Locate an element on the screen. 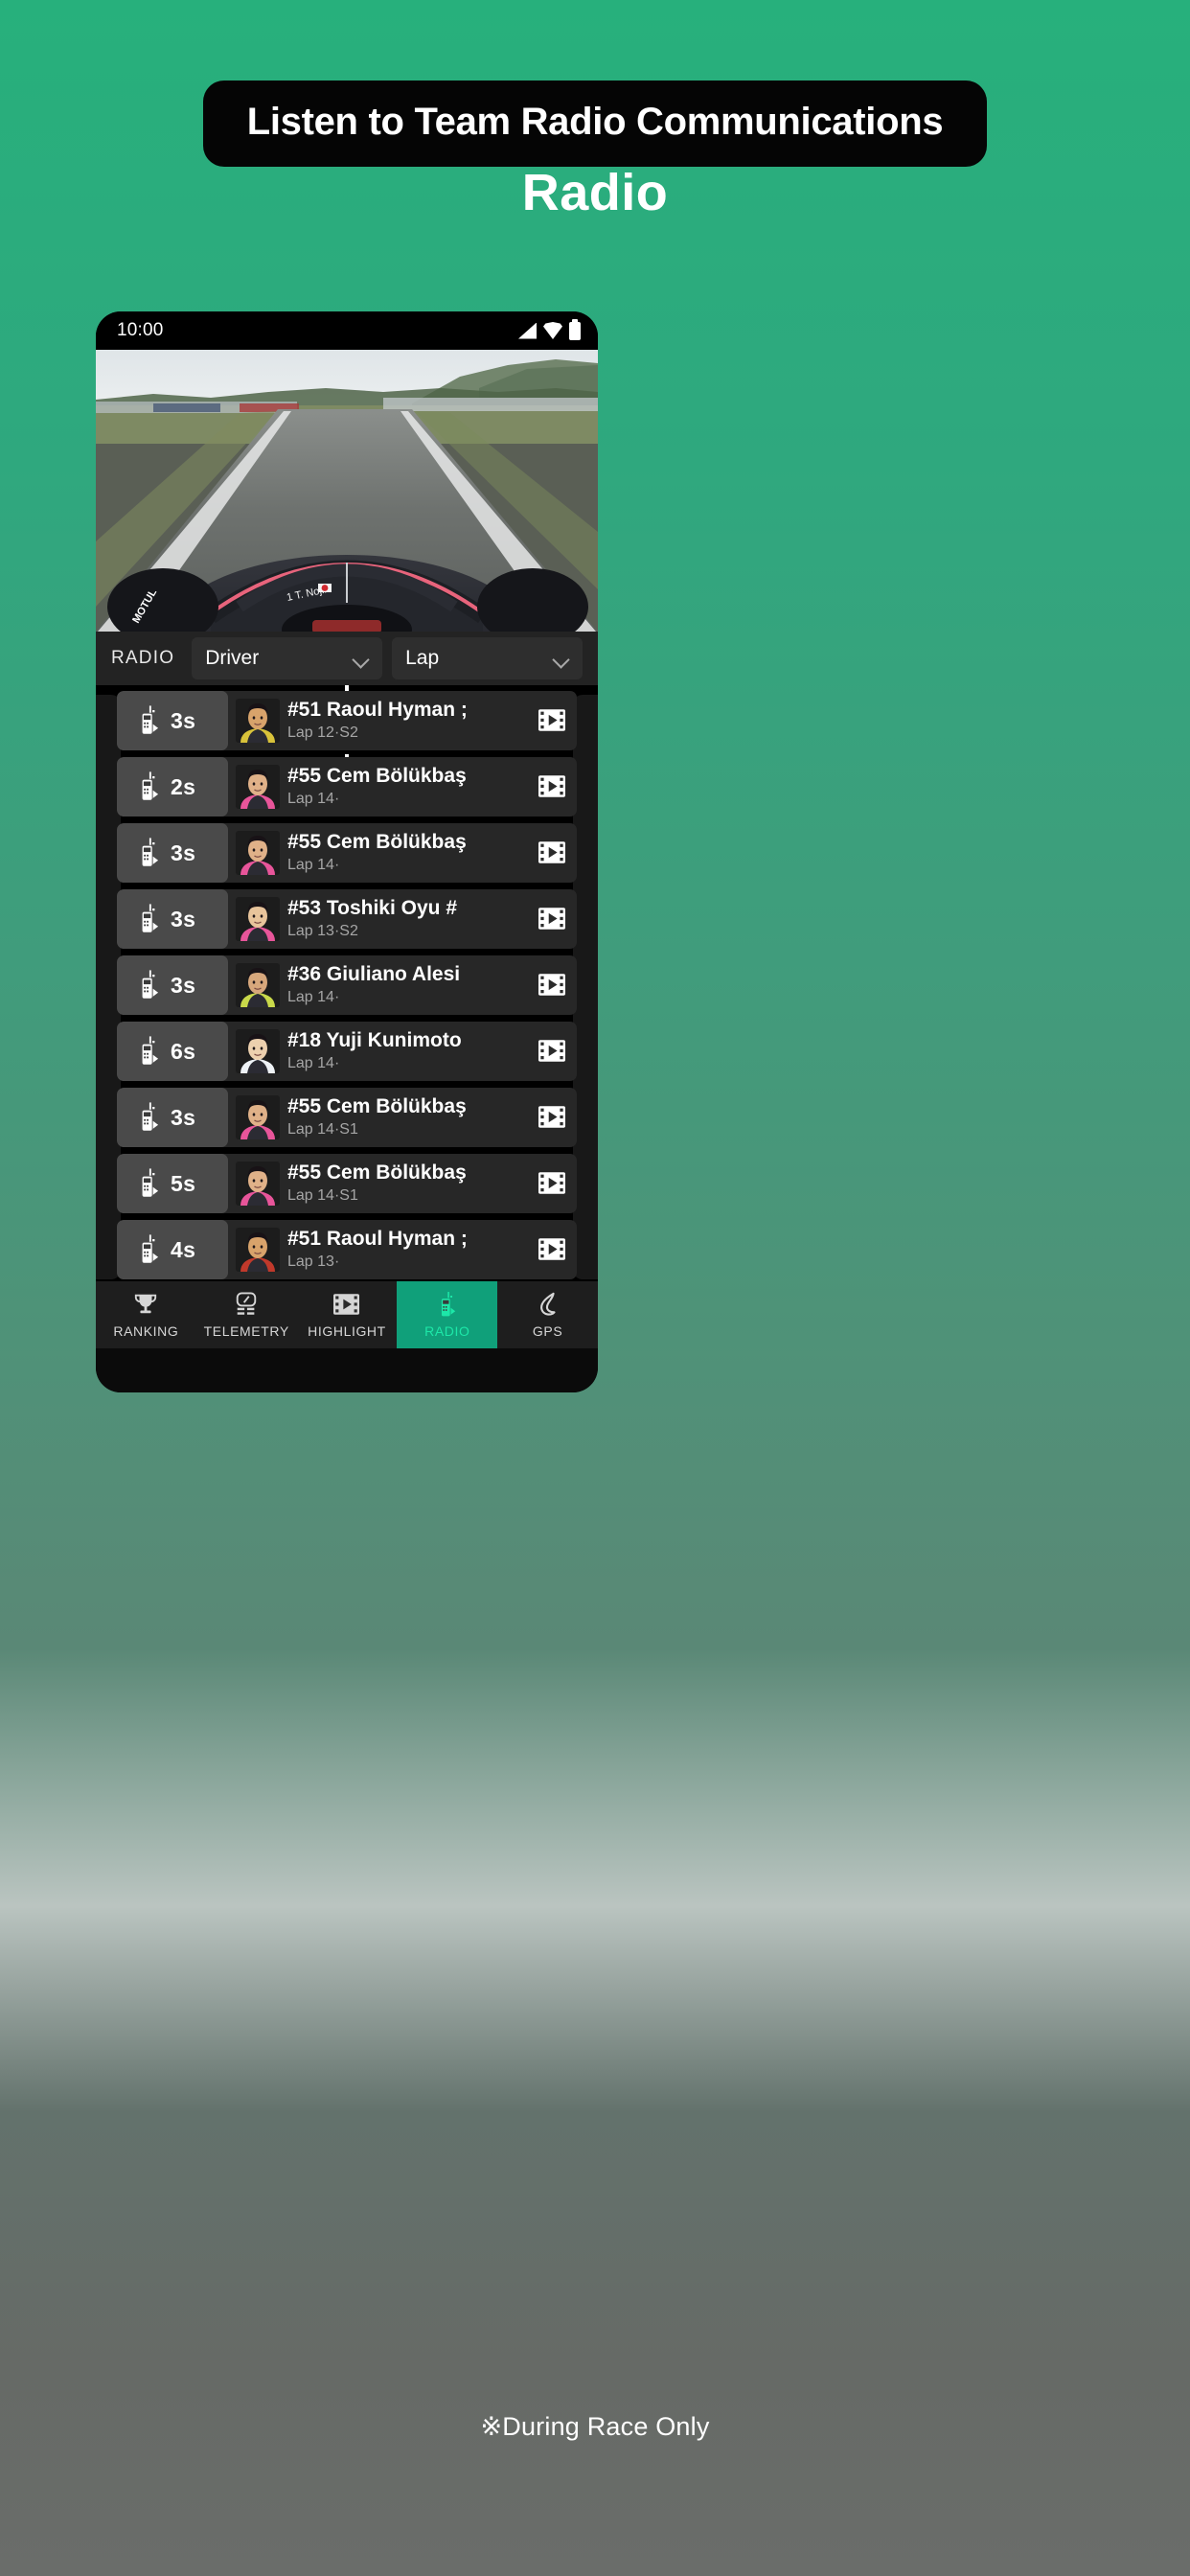 This screenshot has width=1190, height=2576. chevron-down-icon is located at coordinates (361, 658).